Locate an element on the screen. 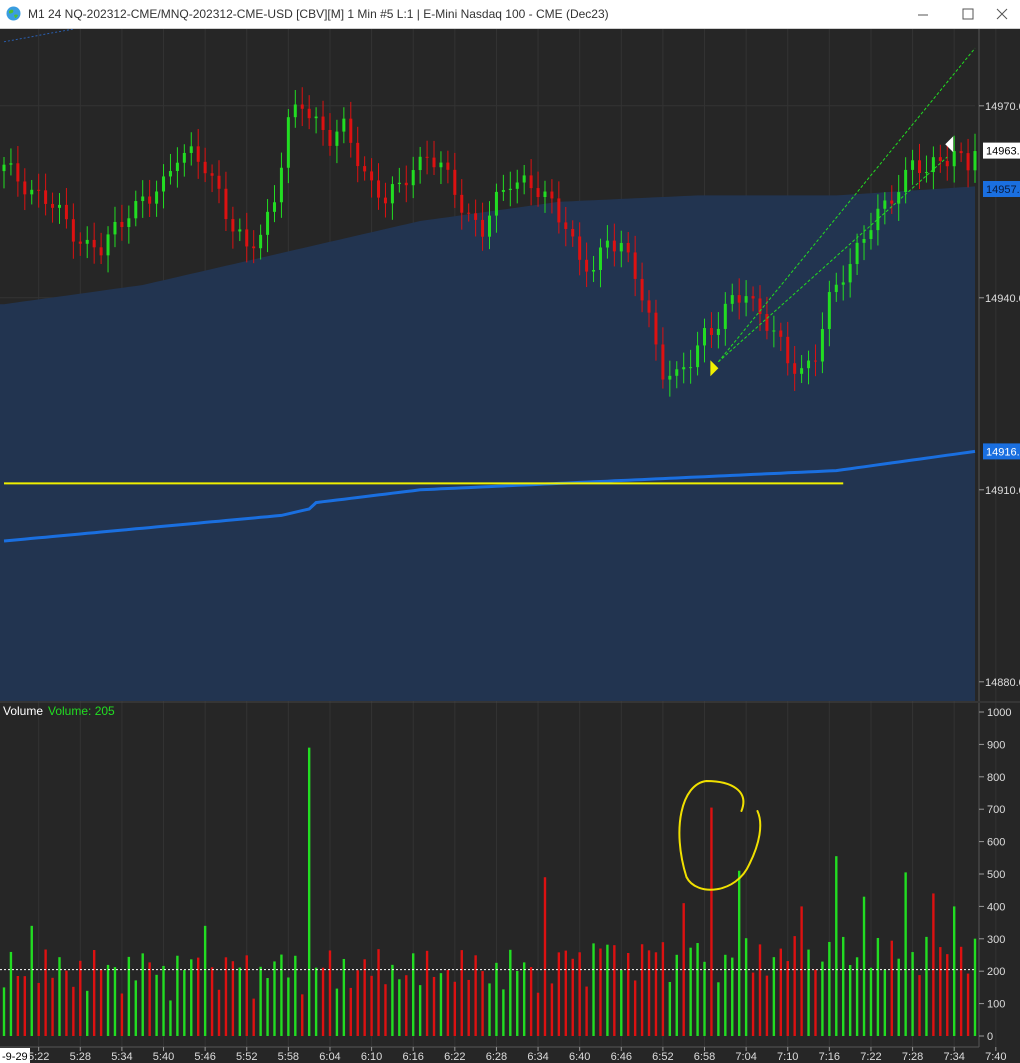 The height and width of the screenshot is (1063, 1020). time-tick-label: 6:52 is located at coordinates (662, 1057).